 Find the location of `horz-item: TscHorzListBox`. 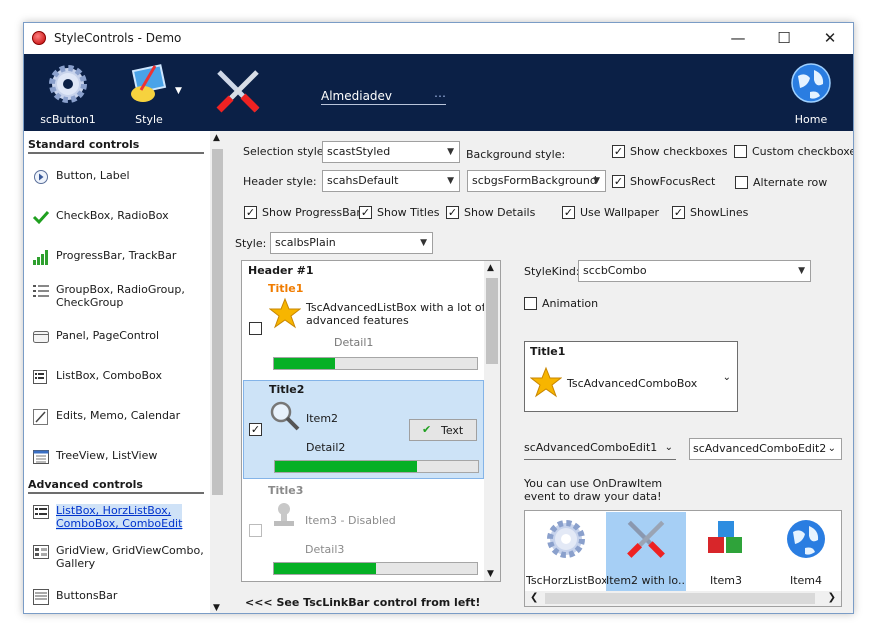

horz-item: TscHorzListBox is located at coordinates (566, 551).